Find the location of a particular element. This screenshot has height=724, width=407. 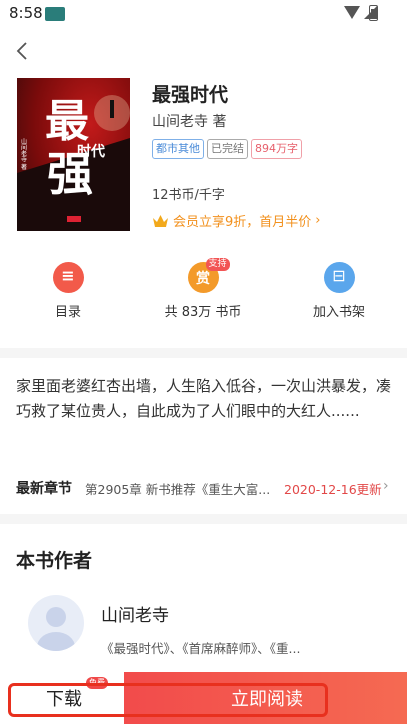

action-row: ≡ 目录 赏 支持 共 83万 书币 ⊟ 加入书架 is located at coordinates (203, 291).